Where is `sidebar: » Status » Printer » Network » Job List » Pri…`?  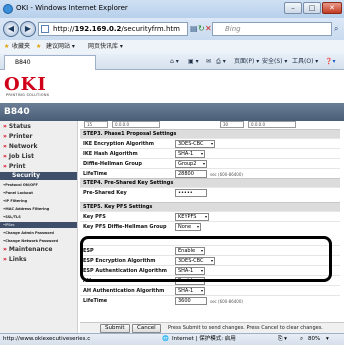
sidebar: » Status » Printer » Network » Job List » Pri… is located at coordinates (39, 227).